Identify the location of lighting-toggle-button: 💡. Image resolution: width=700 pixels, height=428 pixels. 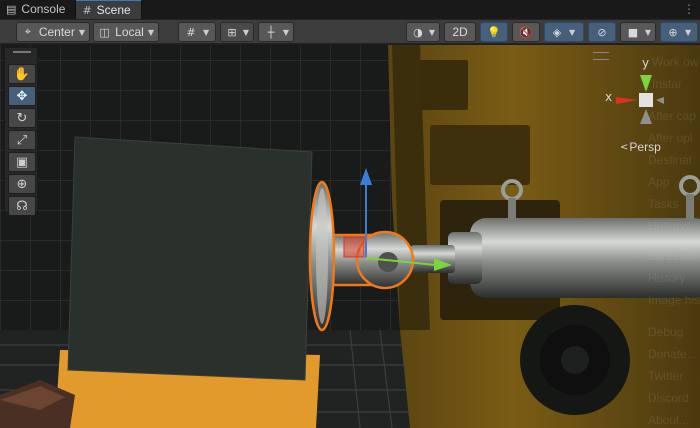
(494, 32).